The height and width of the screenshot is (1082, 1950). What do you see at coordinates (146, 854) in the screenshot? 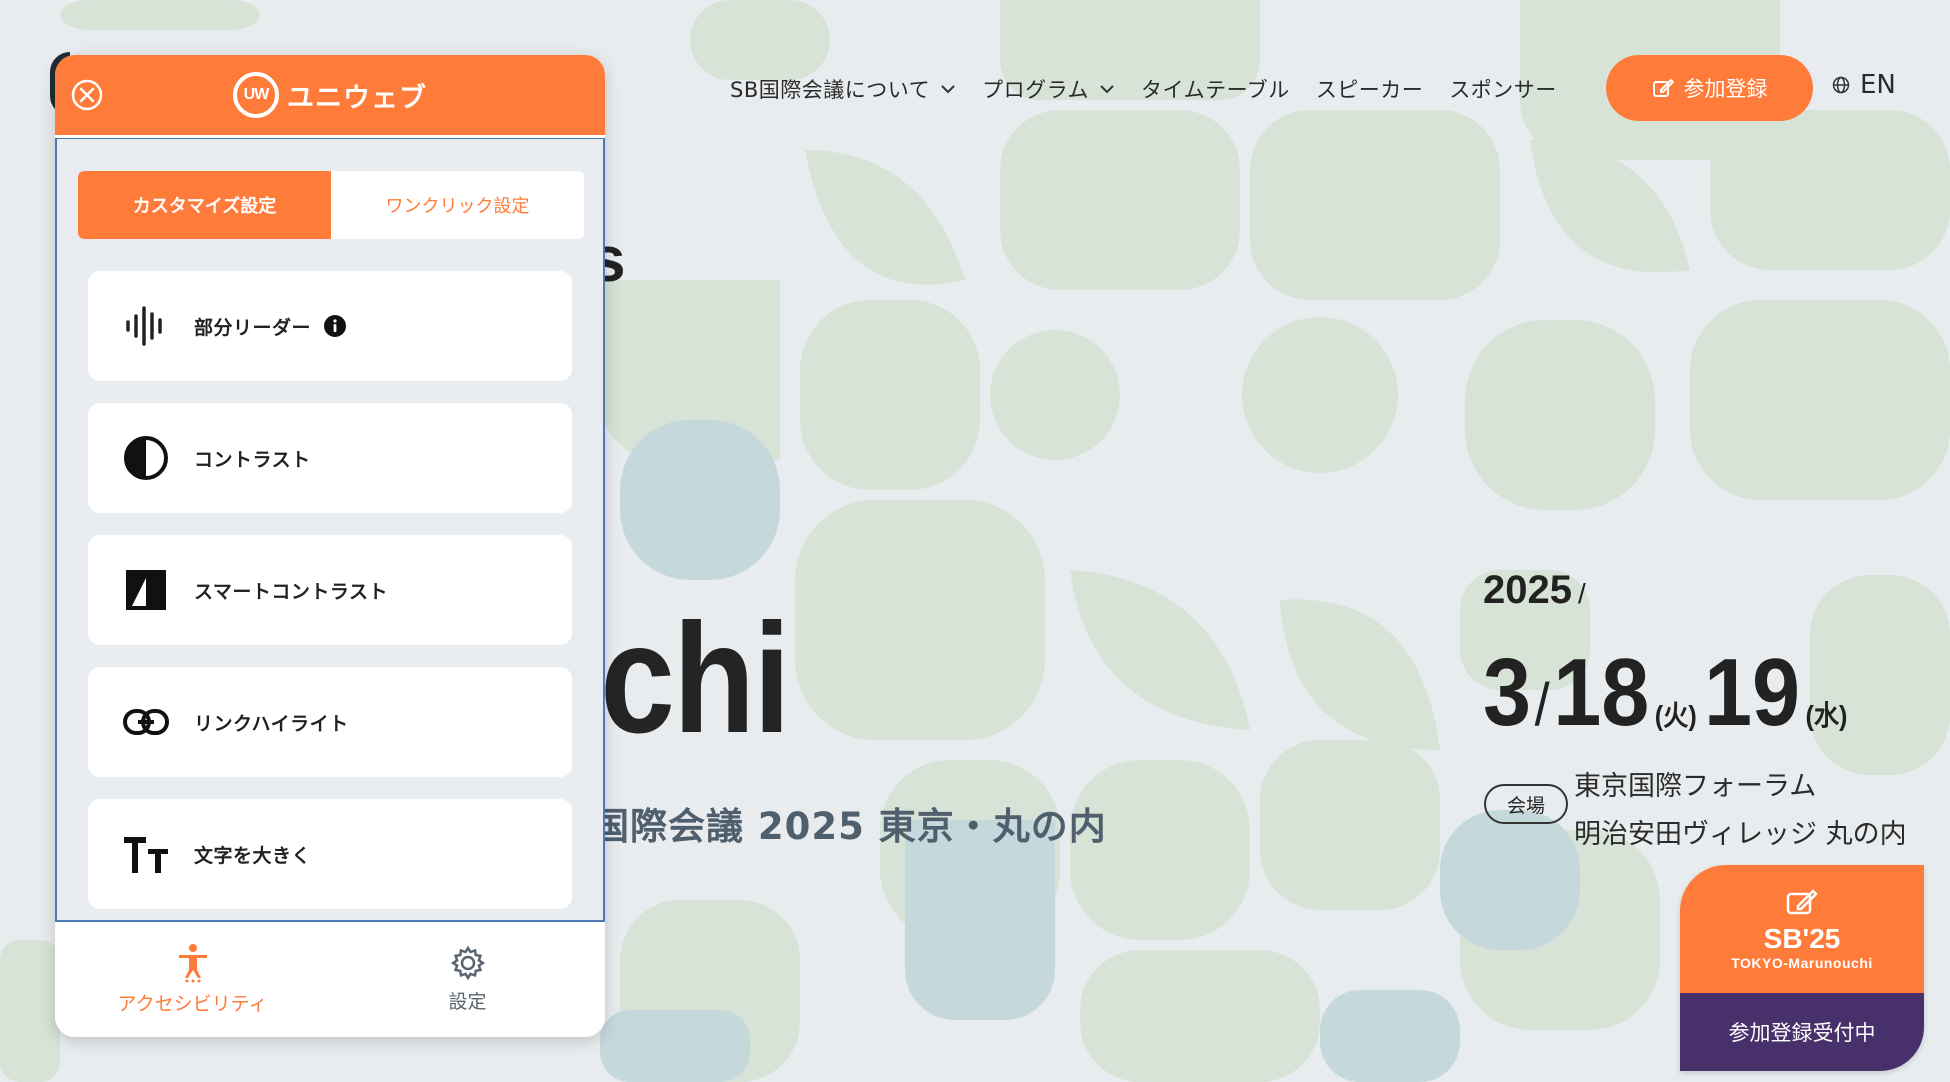
I see `text-size-icon` at bounding box center [146, 854].